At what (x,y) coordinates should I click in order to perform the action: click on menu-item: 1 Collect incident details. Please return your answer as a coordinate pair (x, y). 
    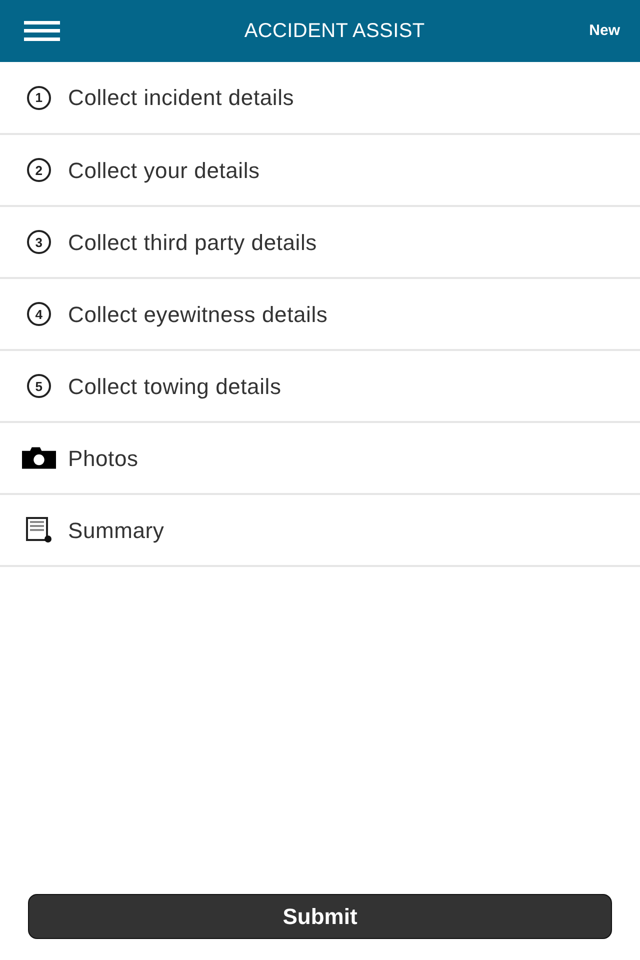
    Looking at the image, I should click on (320, 98).